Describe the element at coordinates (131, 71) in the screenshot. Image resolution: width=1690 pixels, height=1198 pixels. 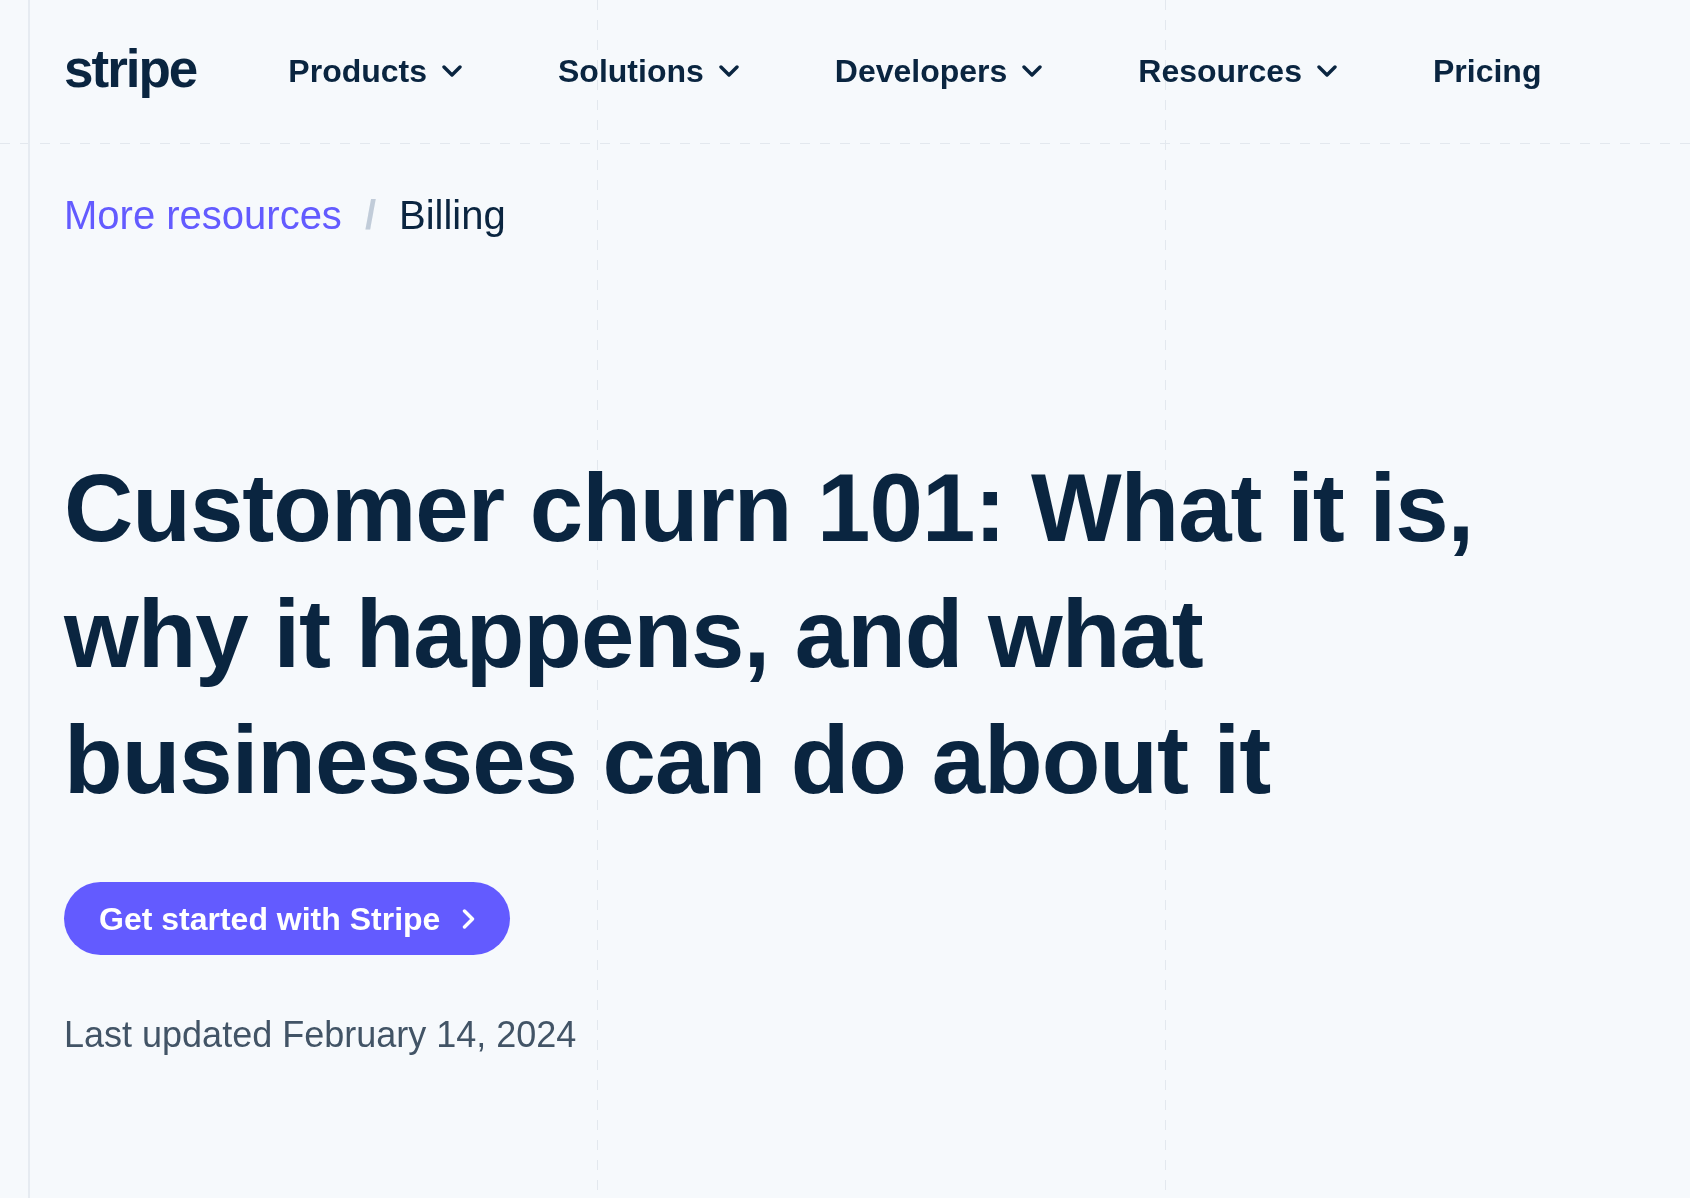
I see `logo: stripe` at that location.